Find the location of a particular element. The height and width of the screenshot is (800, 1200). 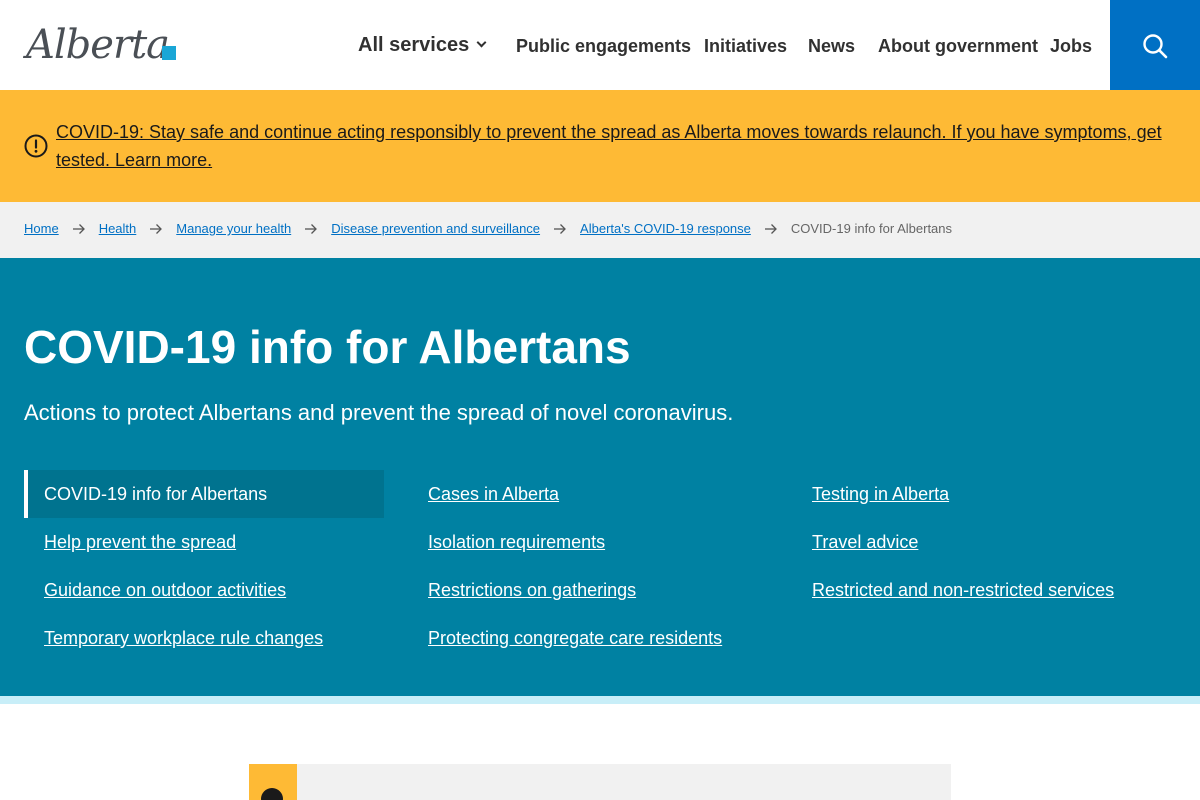

breadcrumb-disease-prevention: Disease prevention and surveillance is located at coordinates (435, 228).